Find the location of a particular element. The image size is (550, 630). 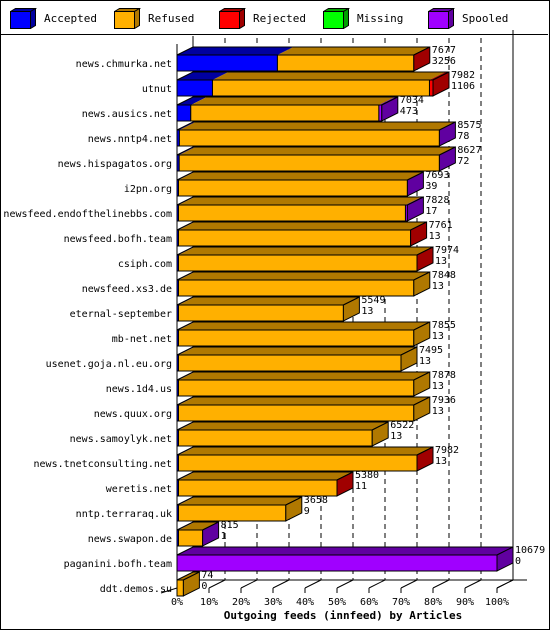

category-label: news.tnetconsulting.net is located at coordinates (103, 464).